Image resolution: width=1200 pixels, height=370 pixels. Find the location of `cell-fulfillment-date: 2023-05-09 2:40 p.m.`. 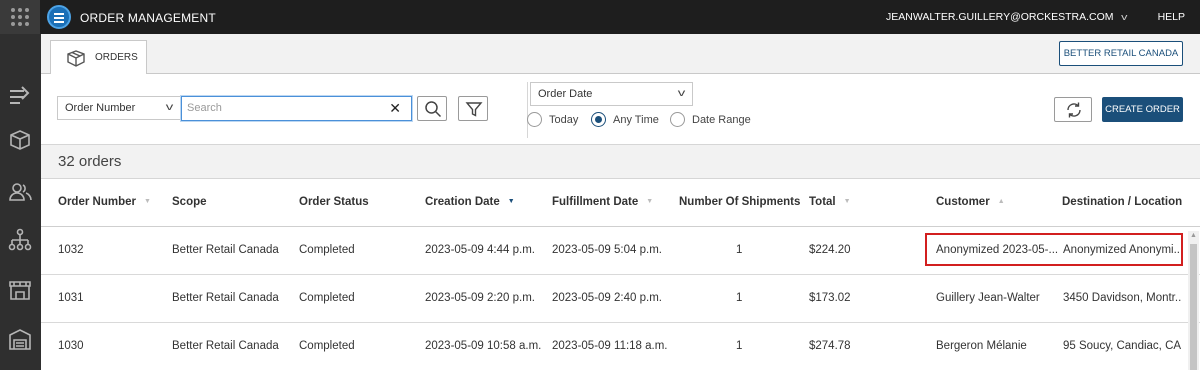

cell-fulfillment-date: 2023-05-09 2:40 p.m. is located at coordinates (607, 298).